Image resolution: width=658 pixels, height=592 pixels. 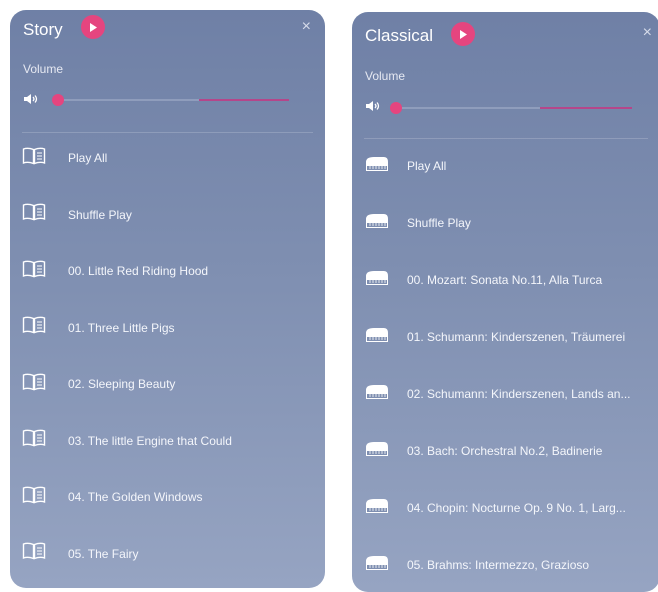 I want to click on list-item: 03. The little Engine that Could, so click(x=167, y=441).